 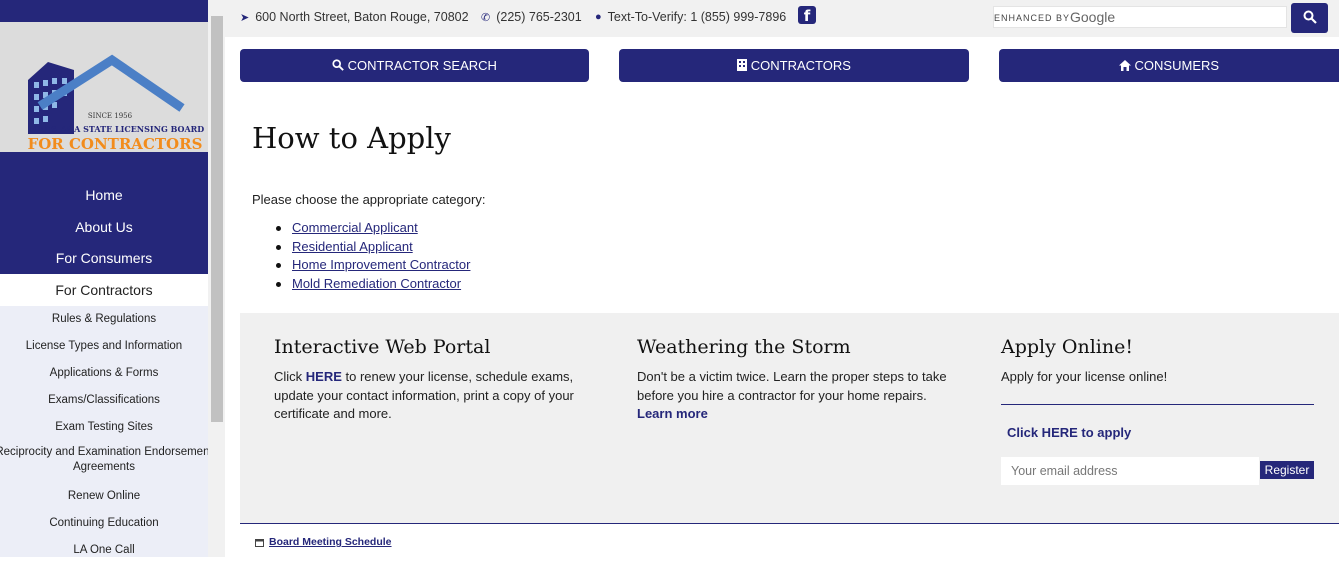 I want to click on board-meeting-row: Board Meeting Schedule, so click(x=323, y=542).